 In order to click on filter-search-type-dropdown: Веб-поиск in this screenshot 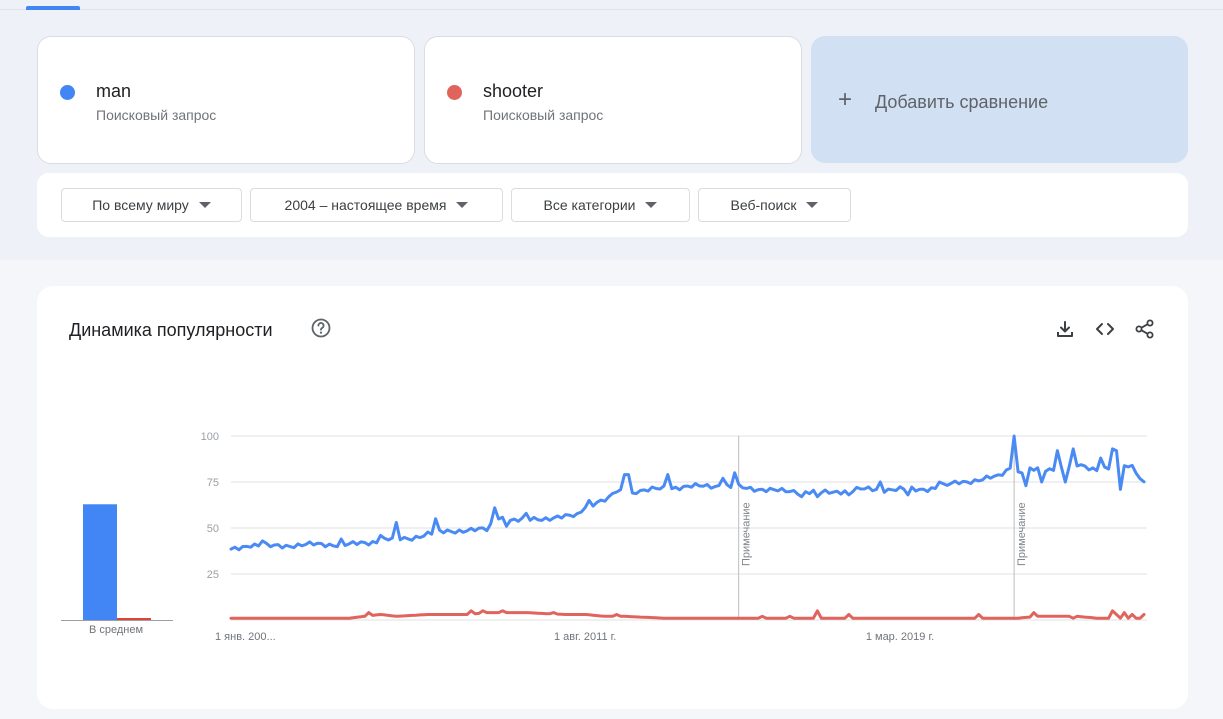, I will do `click(774, 205)`.